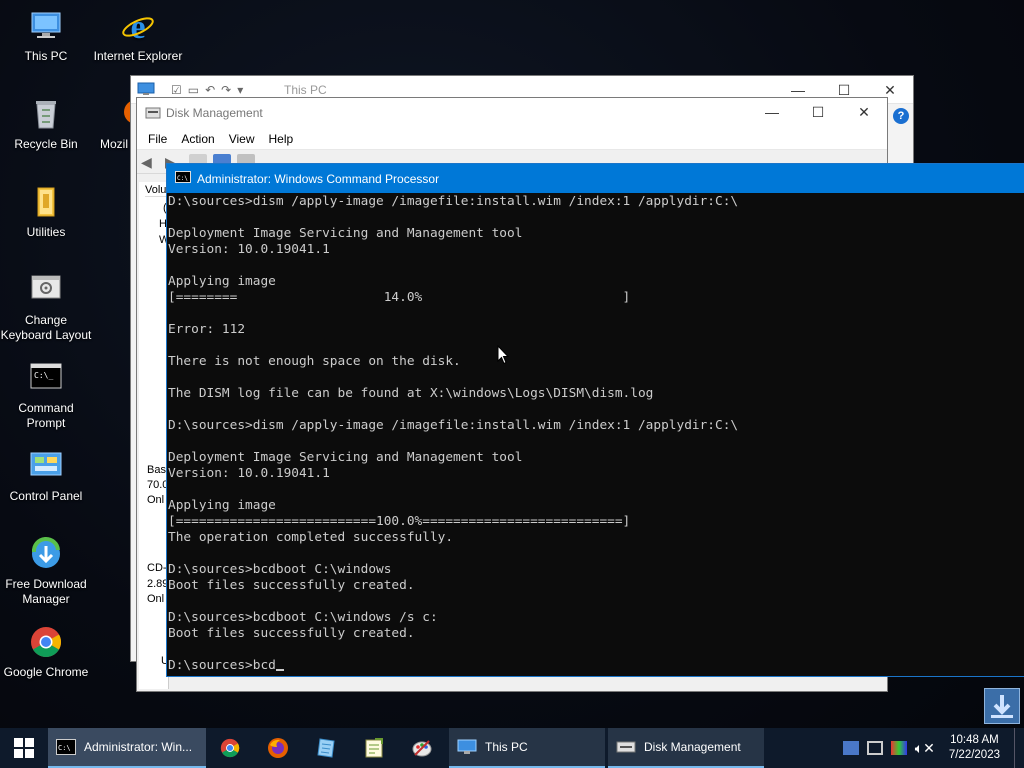  I want to click on notepad-icon, so click(326, 748).